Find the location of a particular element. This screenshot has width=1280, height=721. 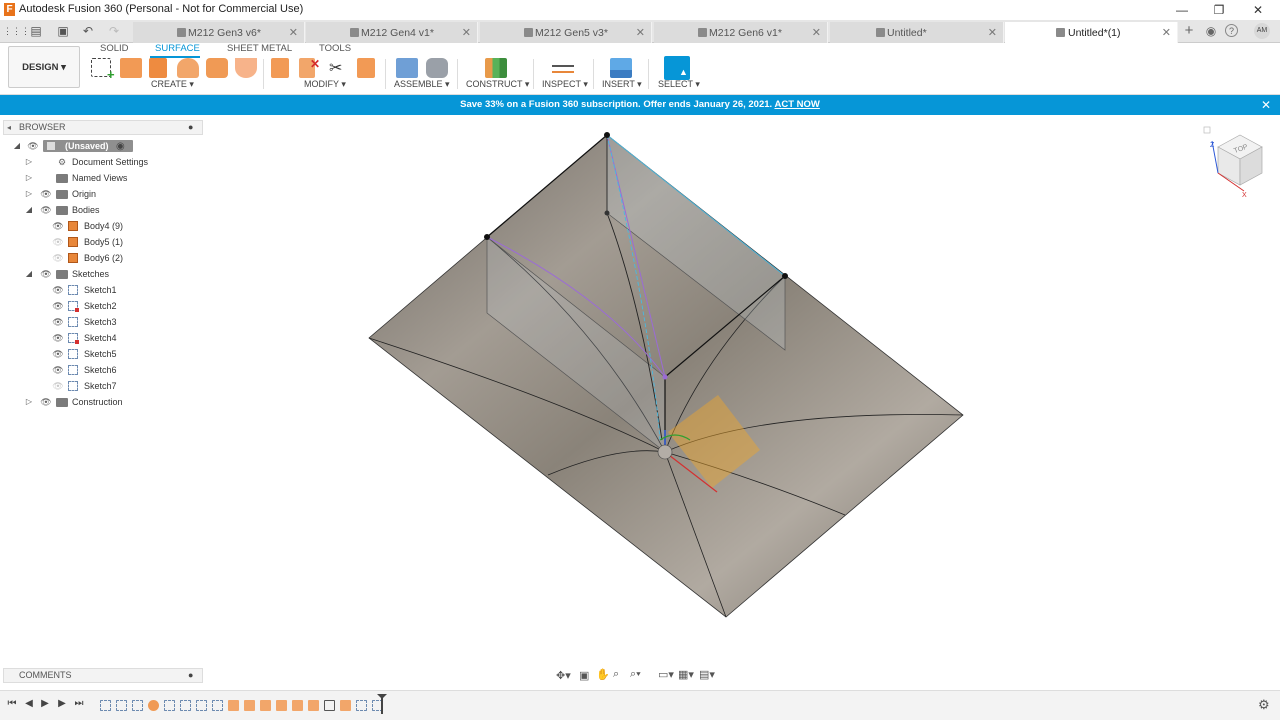

timeline-last-icon: ⏭ is located at coordinates (79, 703).